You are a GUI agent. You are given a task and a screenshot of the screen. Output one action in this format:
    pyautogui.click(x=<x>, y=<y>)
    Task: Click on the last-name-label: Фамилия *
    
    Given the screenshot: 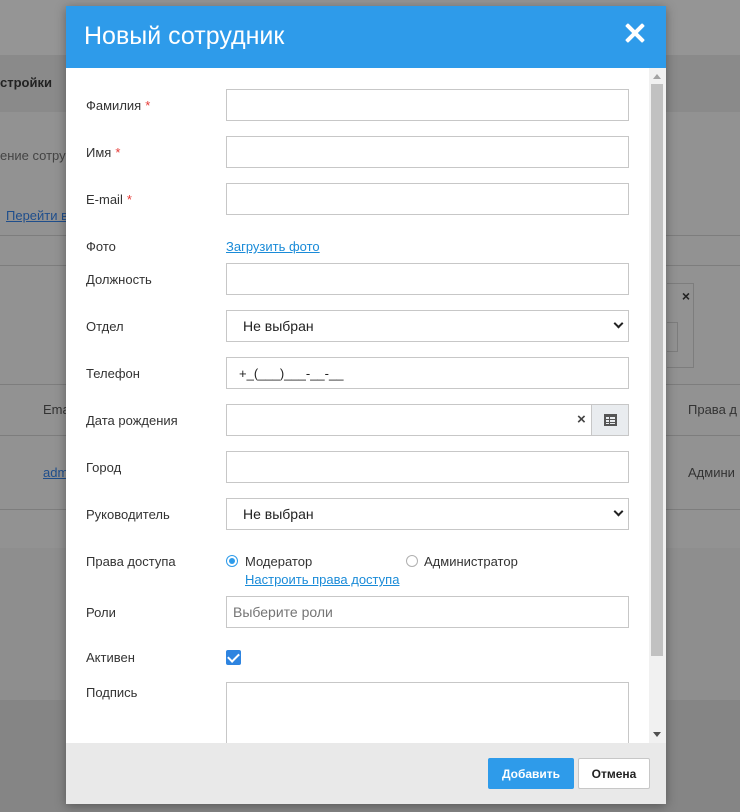 What is the action you would take?
    pyautogui.click(x=118, y=105)
    